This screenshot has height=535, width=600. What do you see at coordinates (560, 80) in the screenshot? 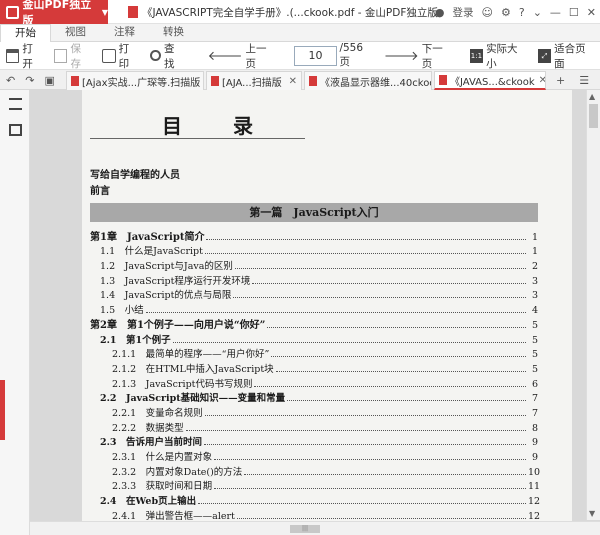
I see `new-tab-icon: +` at bounding box center [560, 80].